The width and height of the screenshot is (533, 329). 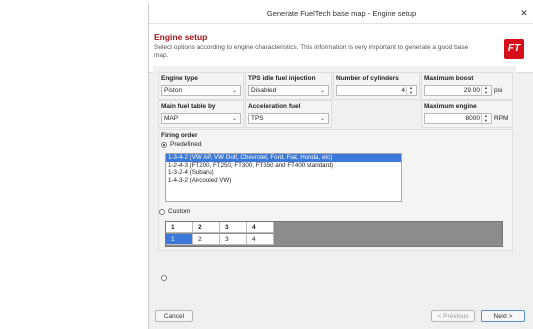 I want to click on grid-cell: 4, so click(x=260, y=239).